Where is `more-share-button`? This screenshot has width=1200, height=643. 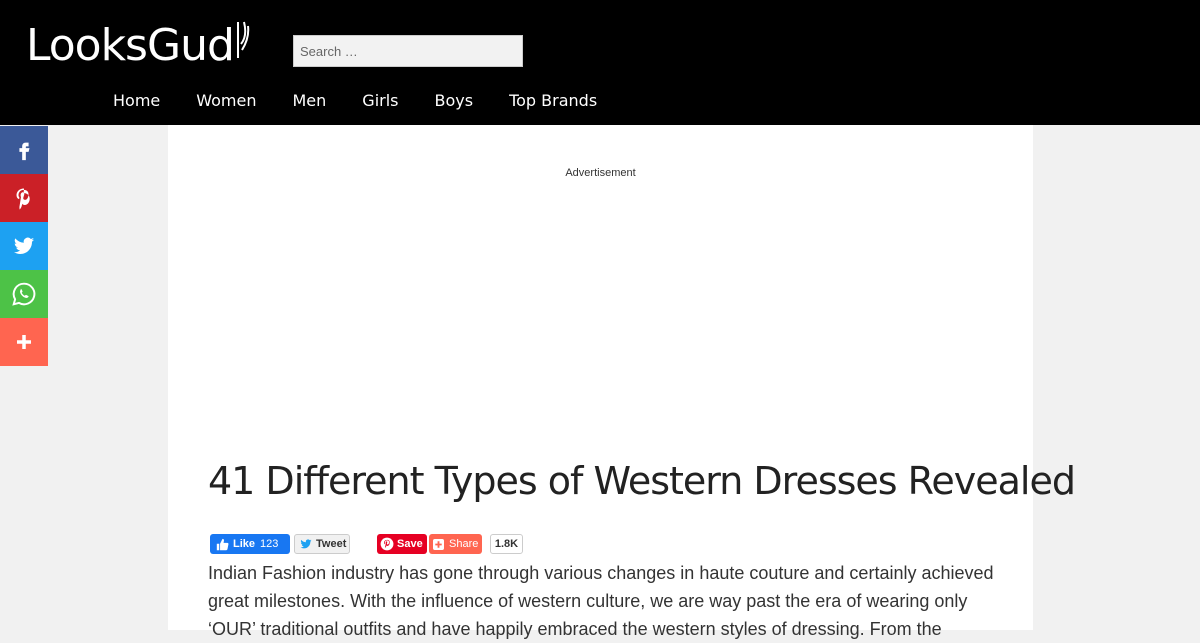 more-share-button is located at coordinates (24, 342).